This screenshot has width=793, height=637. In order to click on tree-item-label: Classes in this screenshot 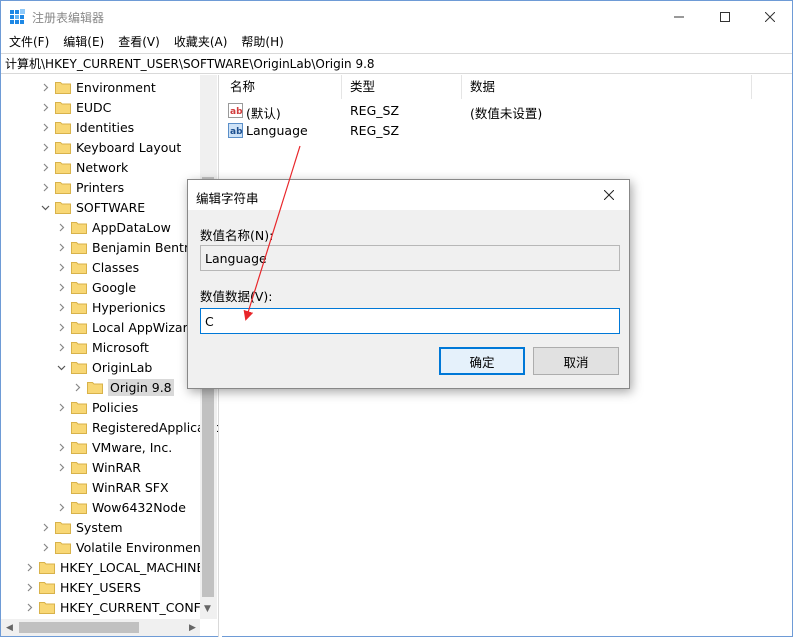, I will do `click(116, 267)`.